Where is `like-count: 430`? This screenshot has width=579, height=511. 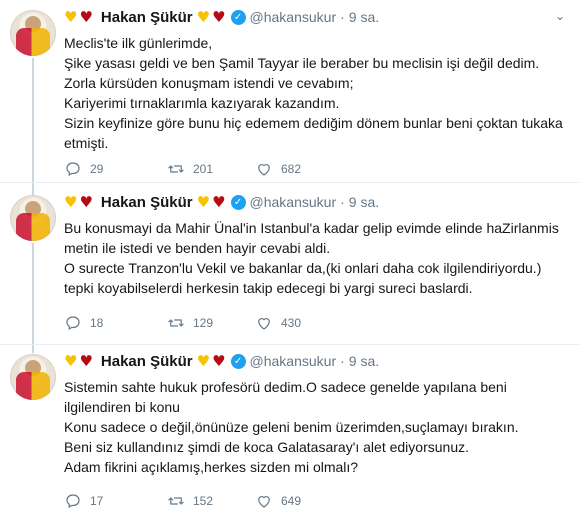
like-count: 430 is located at coordinates (291, 323).